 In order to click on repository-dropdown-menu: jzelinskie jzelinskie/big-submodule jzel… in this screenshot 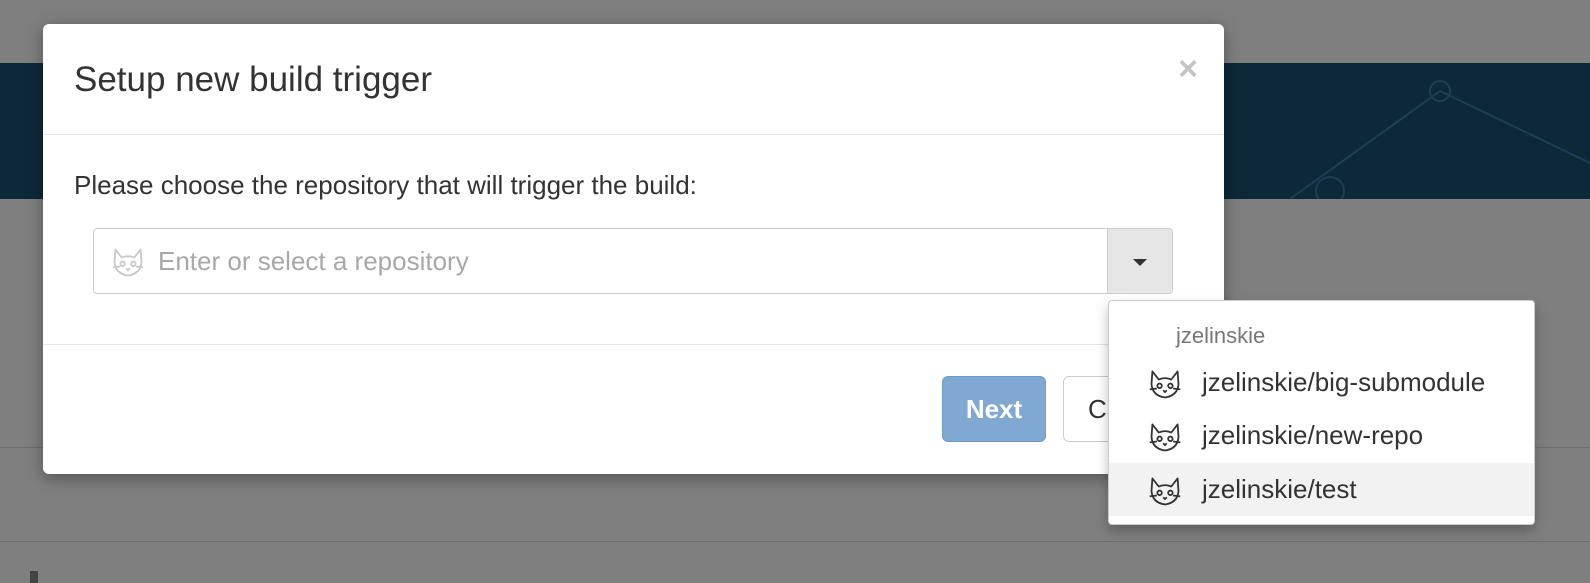, I will do `click(1321, 412)`.